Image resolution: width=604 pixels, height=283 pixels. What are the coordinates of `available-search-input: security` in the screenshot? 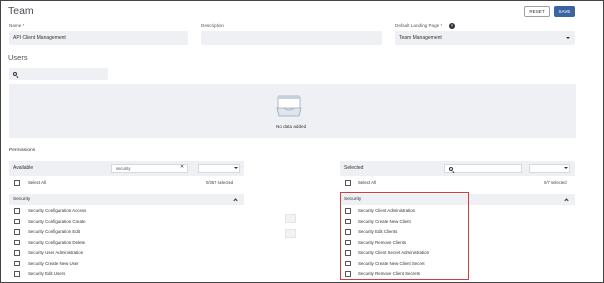 It's located at (149, 168).